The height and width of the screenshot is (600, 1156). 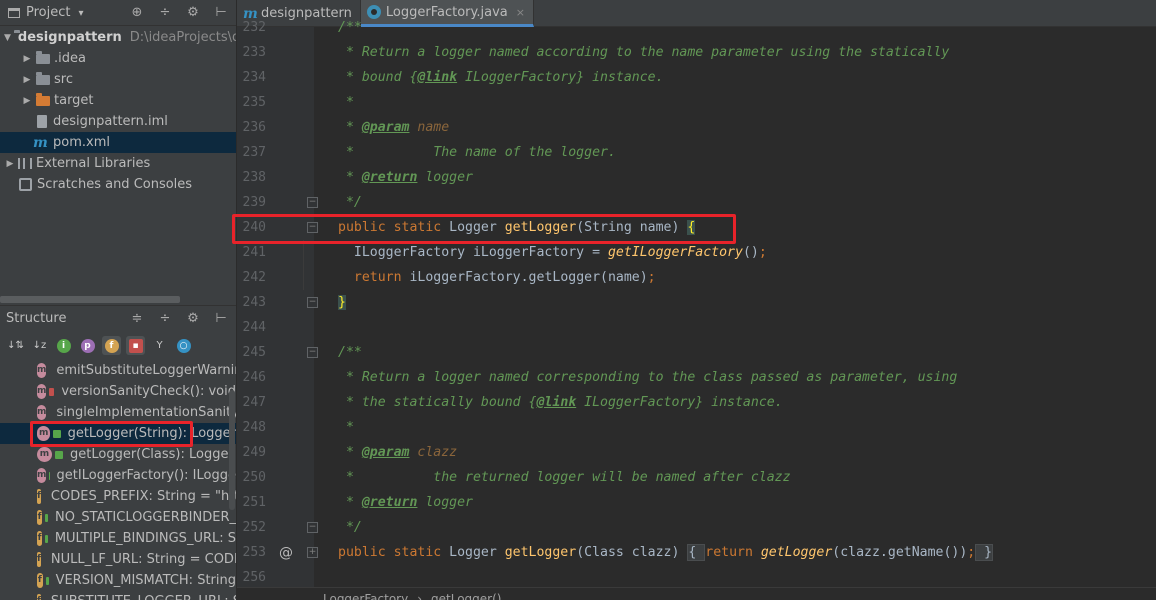 What do you see at coordinates (254, 552) in the screenshot?
I see `line-number: 253` at bounding box center [254, 552].